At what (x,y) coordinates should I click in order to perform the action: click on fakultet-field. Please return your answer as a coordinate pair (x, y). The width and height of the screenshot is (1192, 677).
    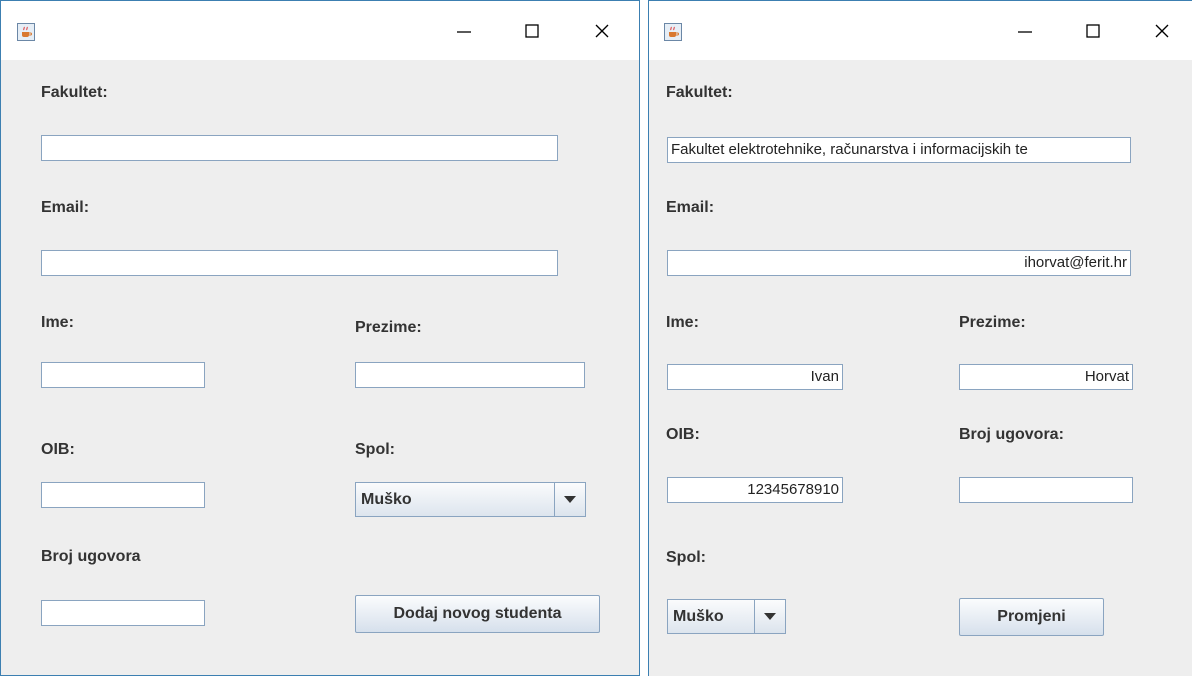
    Looking at the image, I should click on (299, 148).